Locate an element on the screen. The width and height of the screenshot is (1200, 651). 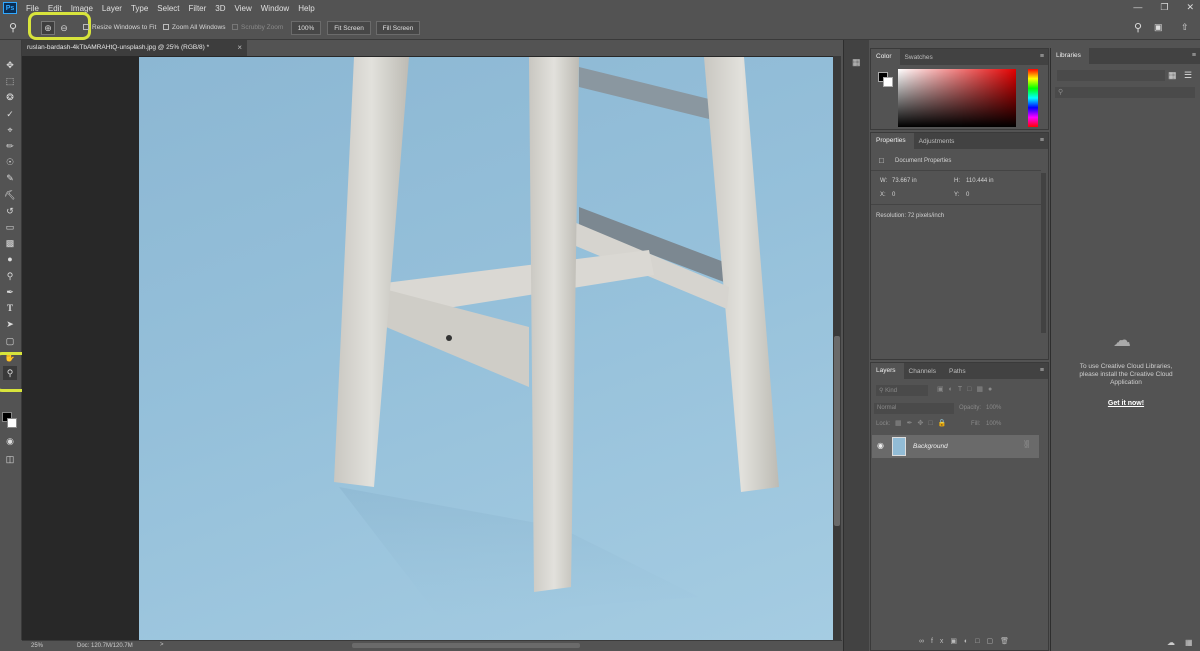
blur-tool-icon: ● is located at coordinates (10, 259).